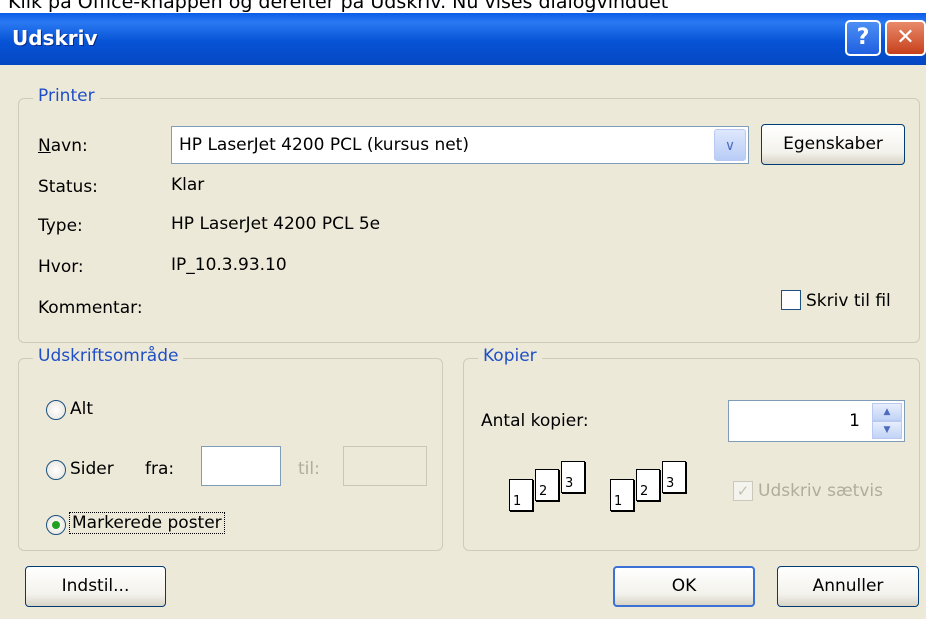 Image resolution: width=926 pixels, height=619 pixels. I want to click on where-value: IP_10.3.93.10, so click(229, 265).